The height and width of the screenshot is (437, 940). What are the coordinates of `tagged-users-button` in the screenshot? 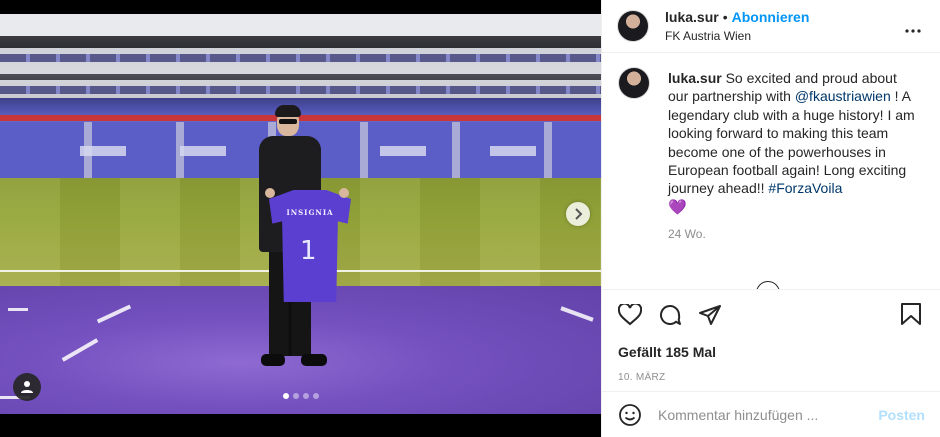 It's located at (27, 387).